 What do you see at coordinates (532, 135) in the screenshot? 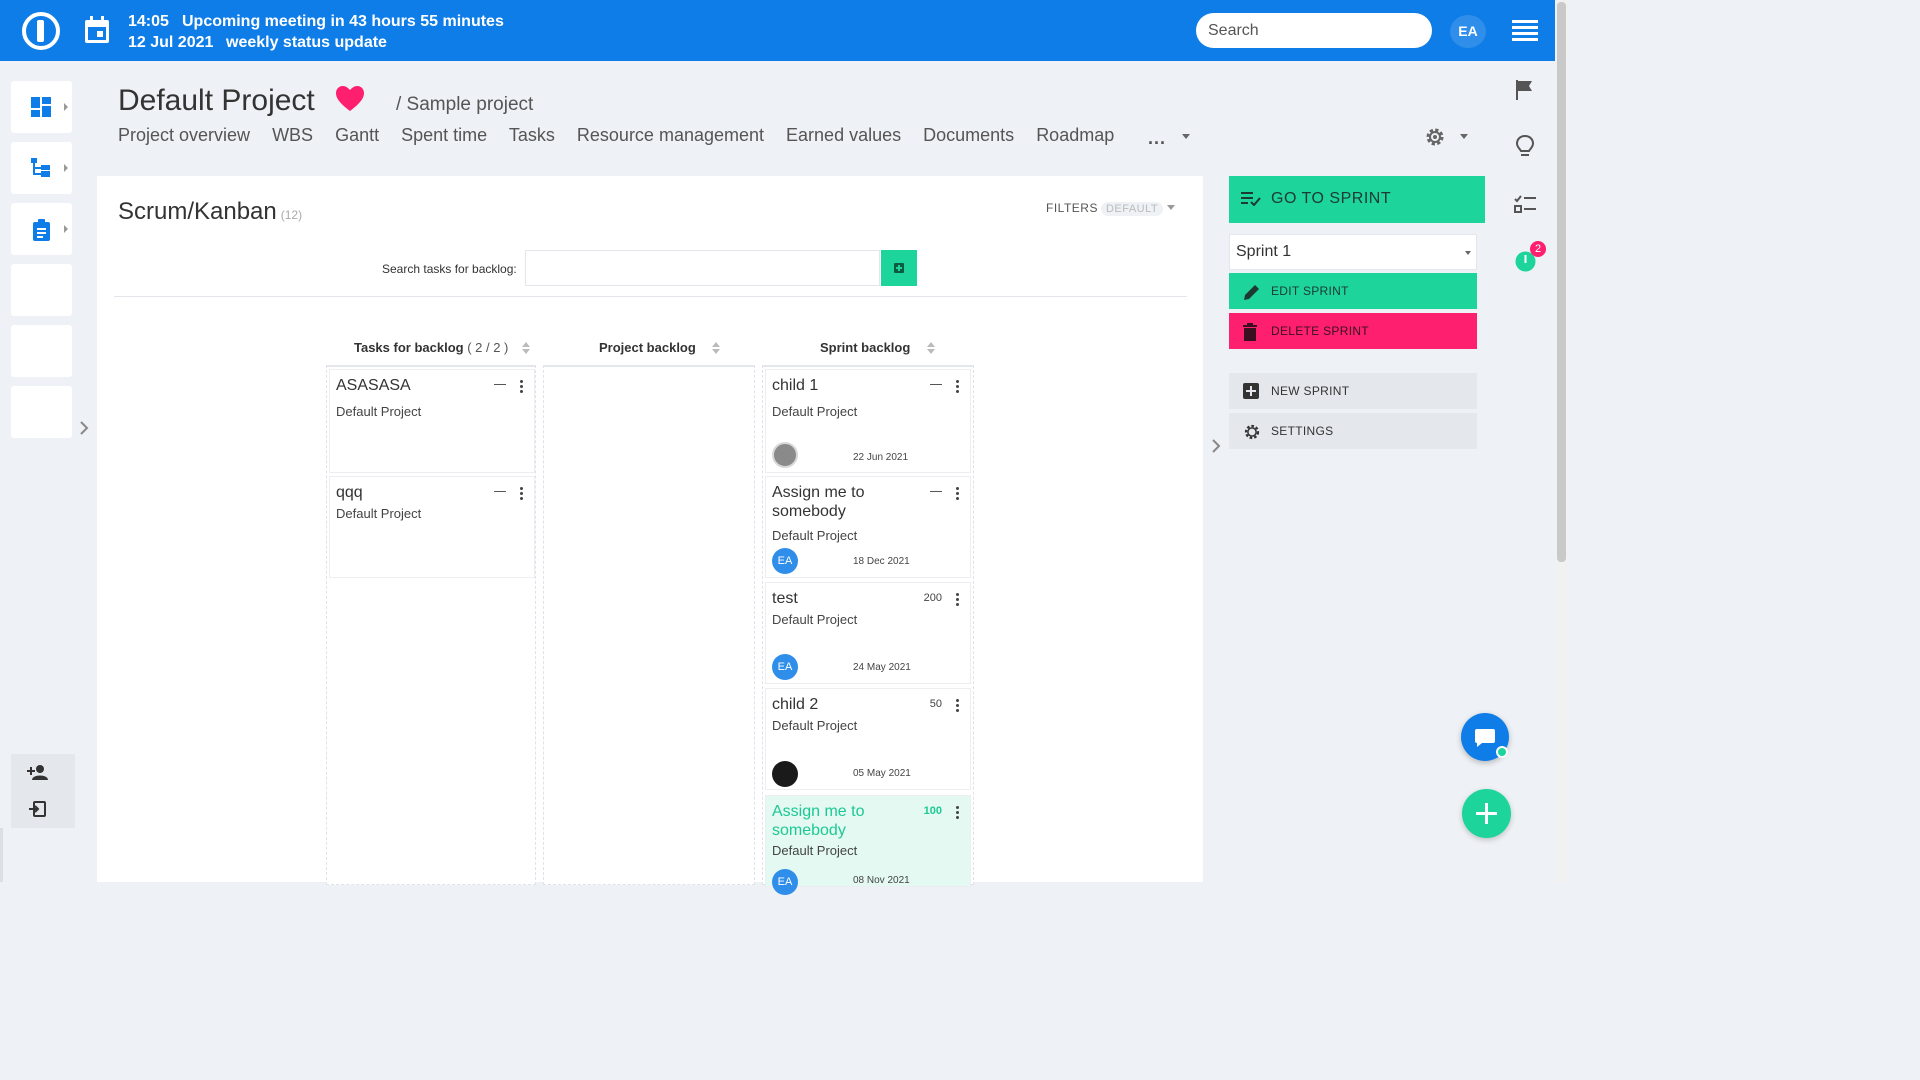
I see `tab-tasks: Tasks` at bounding box center [532, 135].